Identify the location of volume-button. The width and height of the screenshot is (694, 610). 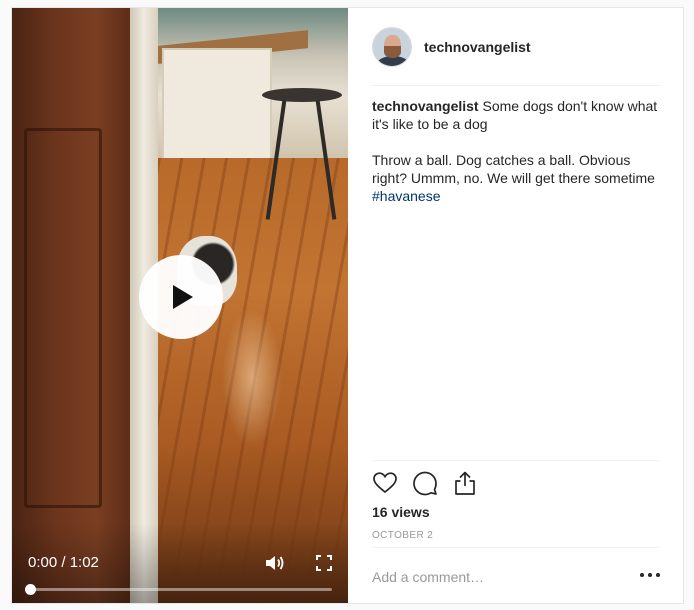
(276, 563).